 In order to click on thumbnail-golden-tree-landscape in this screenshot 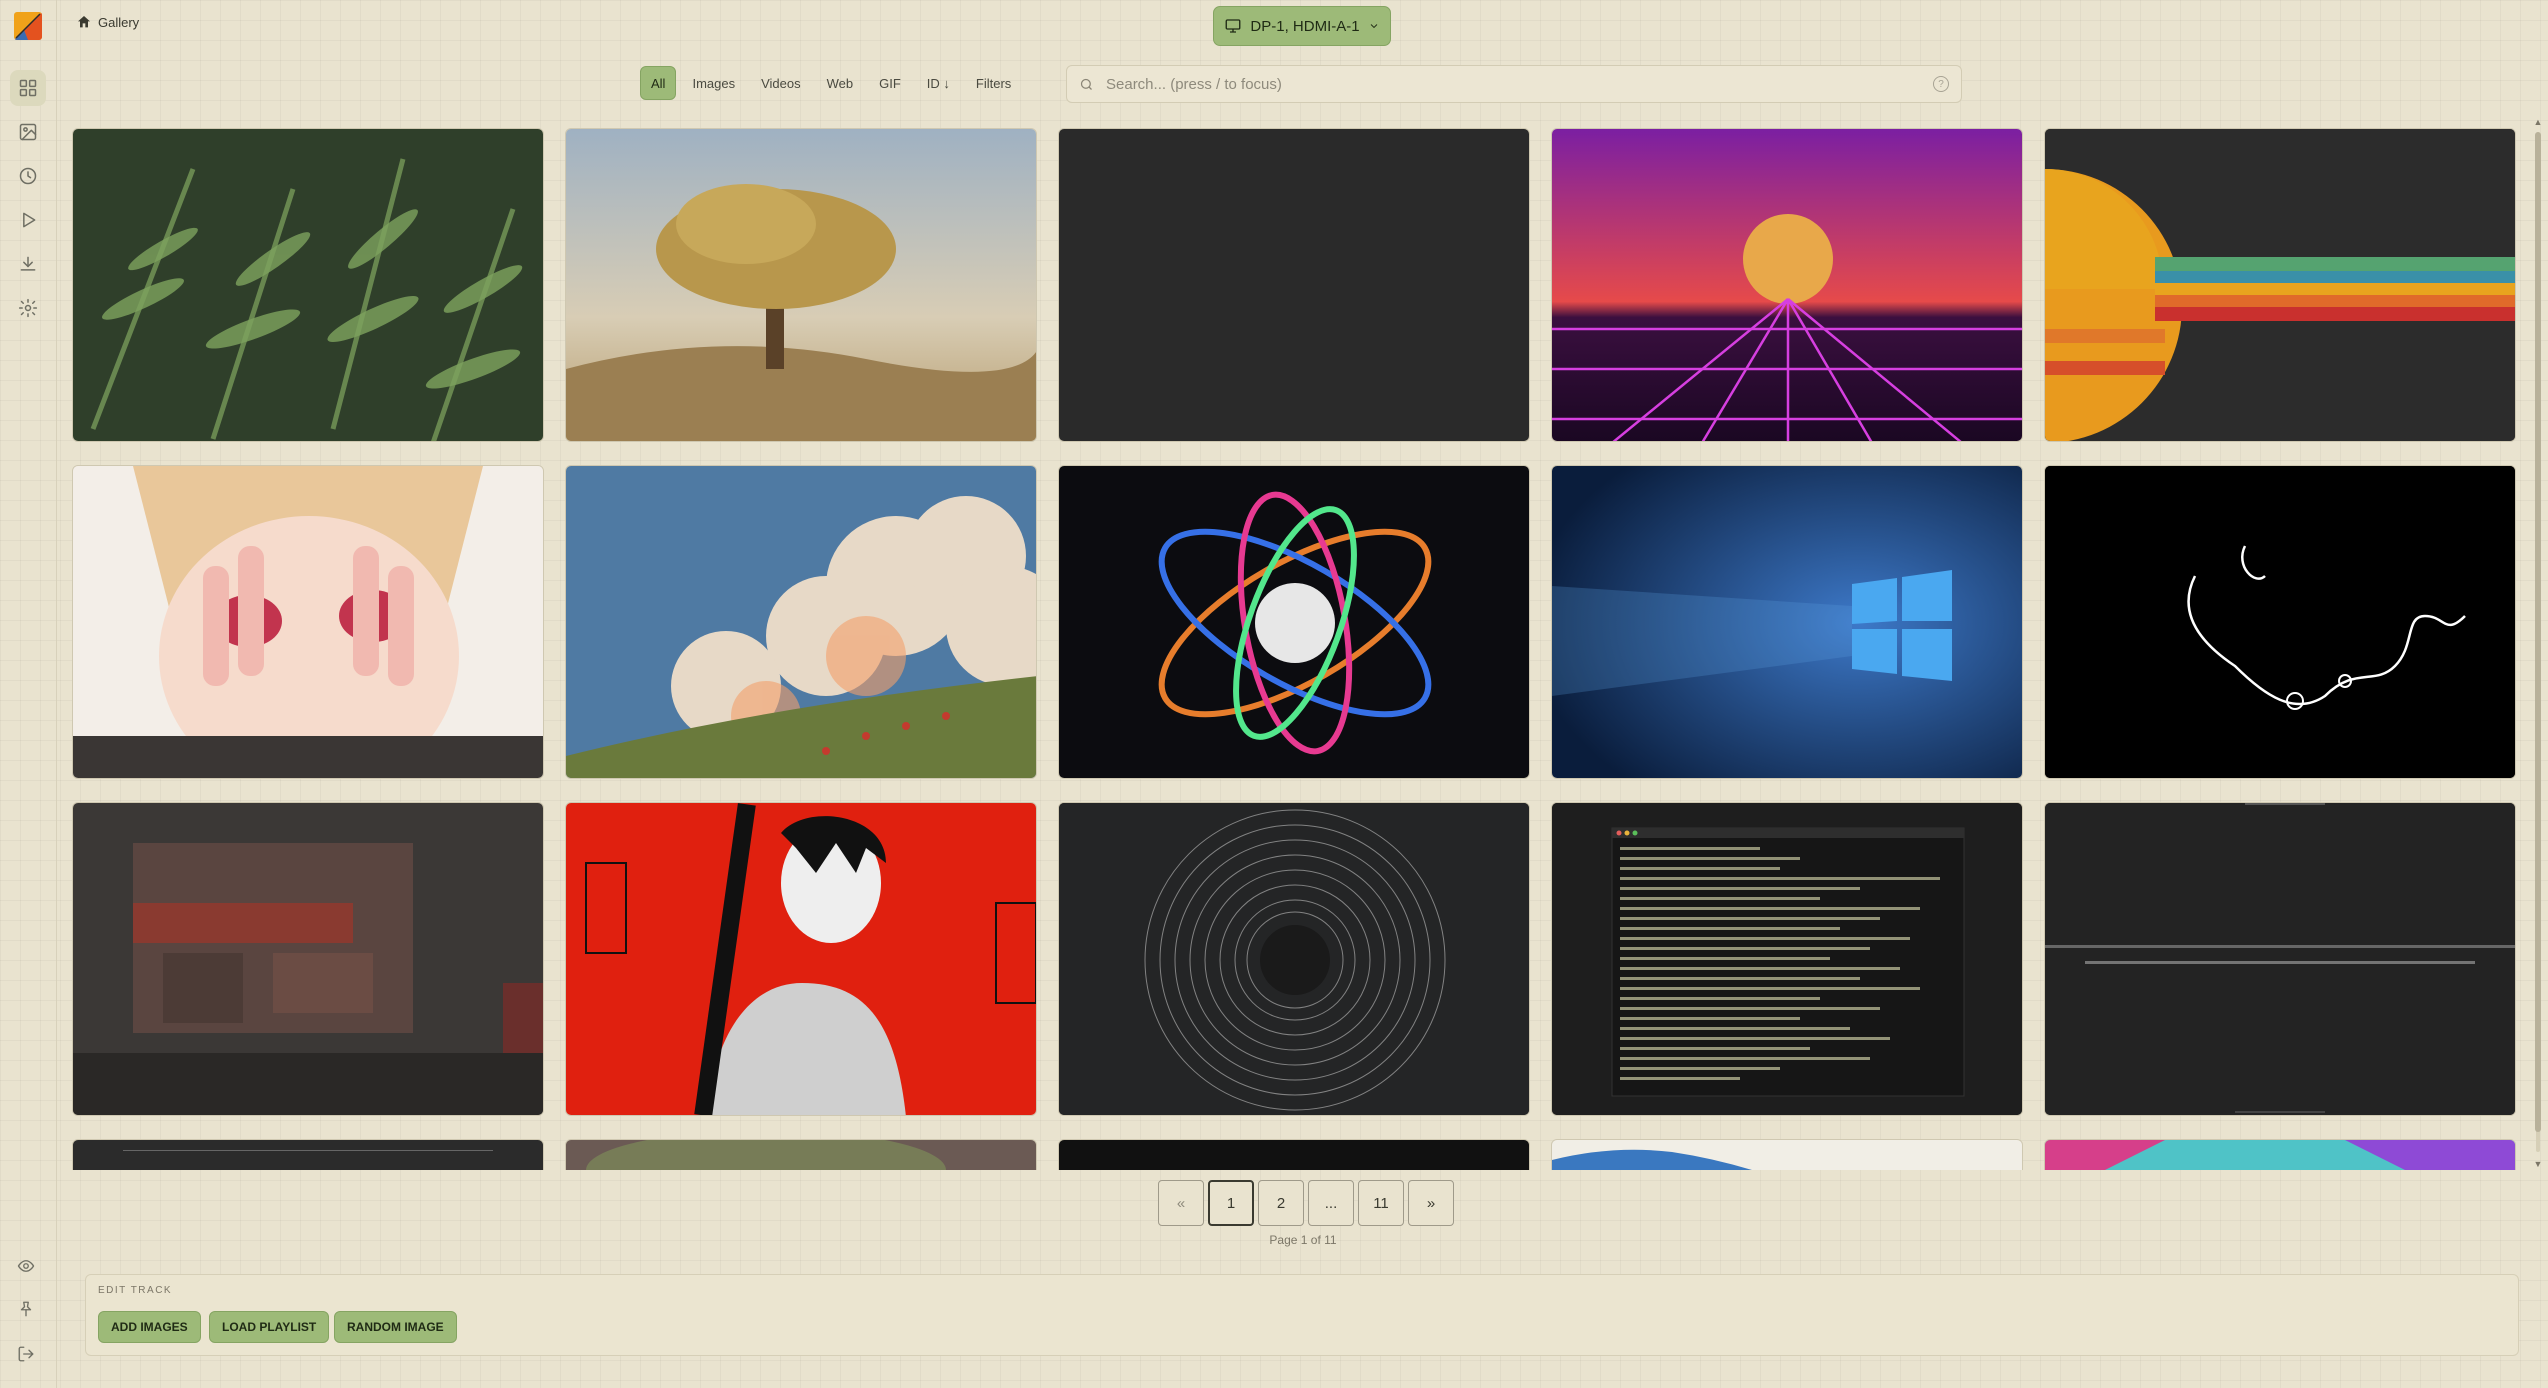, I will do `click(801, 285)`.